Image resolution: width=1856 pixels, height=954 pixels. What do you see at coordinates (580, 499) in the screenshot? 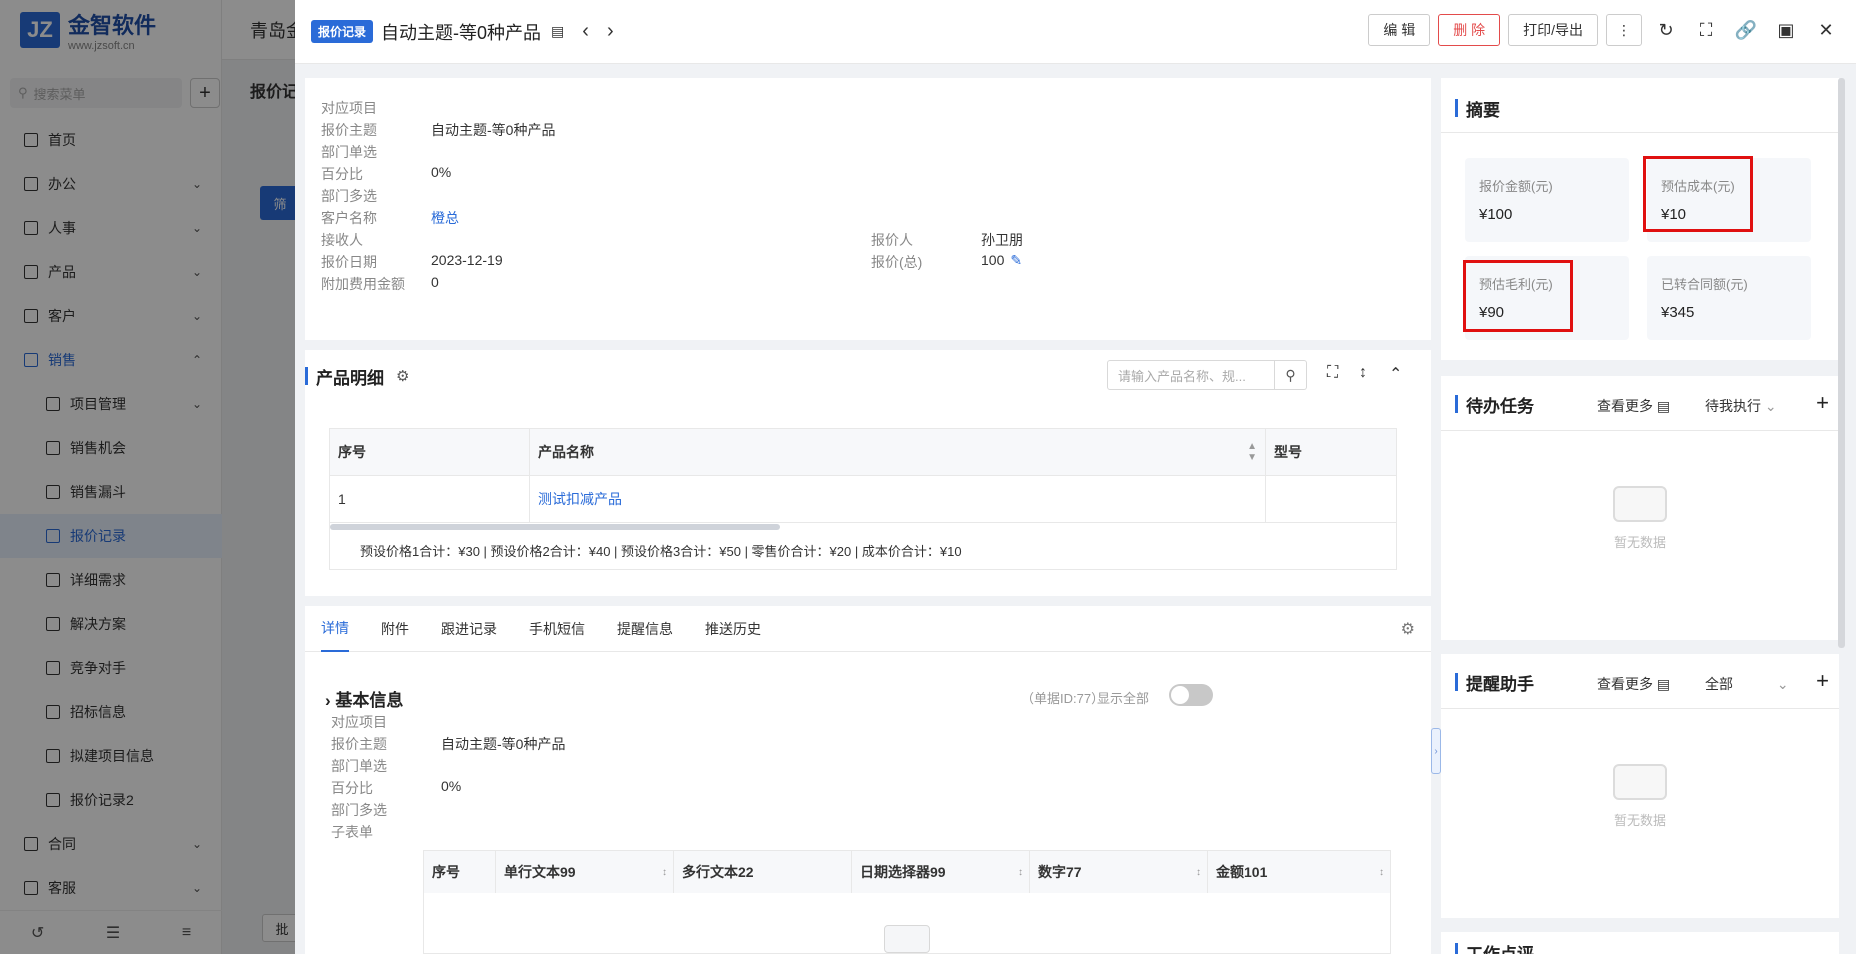
I see `product-name-link: 测试扣减产品` at bounding box center [580, 499].